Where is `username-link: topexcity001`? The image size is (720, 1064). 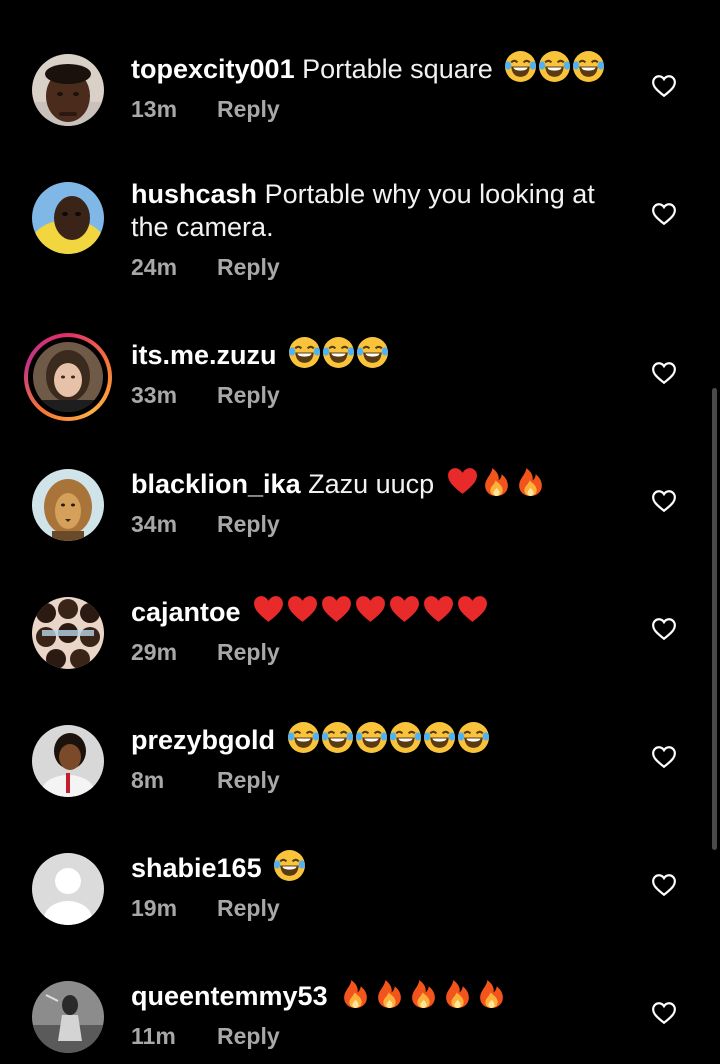
username-link: topexcity001 is located at coordinates (213, 69).